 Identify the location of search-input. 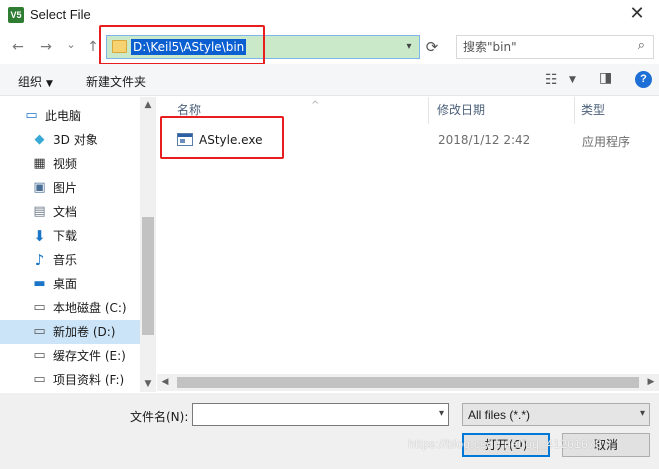
(543, 47).